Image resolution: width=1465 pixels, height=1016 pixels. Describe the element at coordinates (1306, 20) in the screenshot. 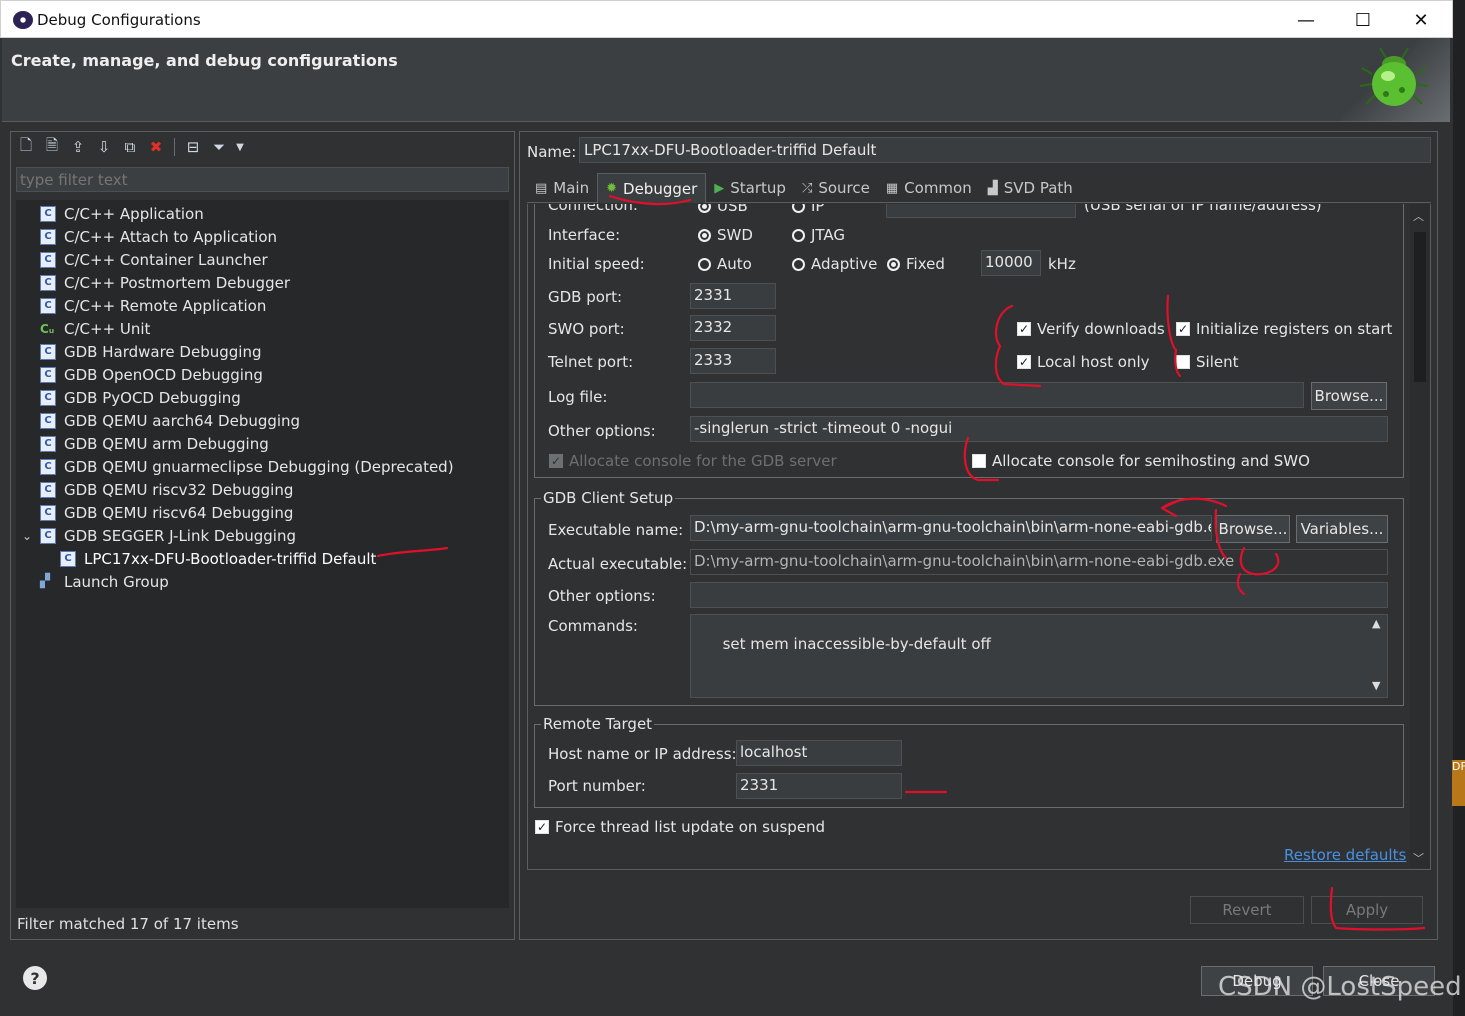

I see `minimize-button: —` at that location.